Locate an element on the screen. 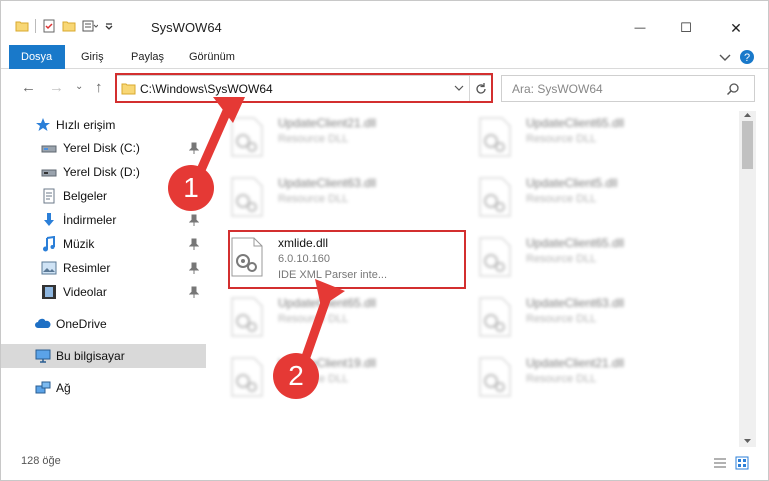 This screenshot has width=769, height=481. sidebar-item-pictures: Resimler is located at coordinates (103, 268).